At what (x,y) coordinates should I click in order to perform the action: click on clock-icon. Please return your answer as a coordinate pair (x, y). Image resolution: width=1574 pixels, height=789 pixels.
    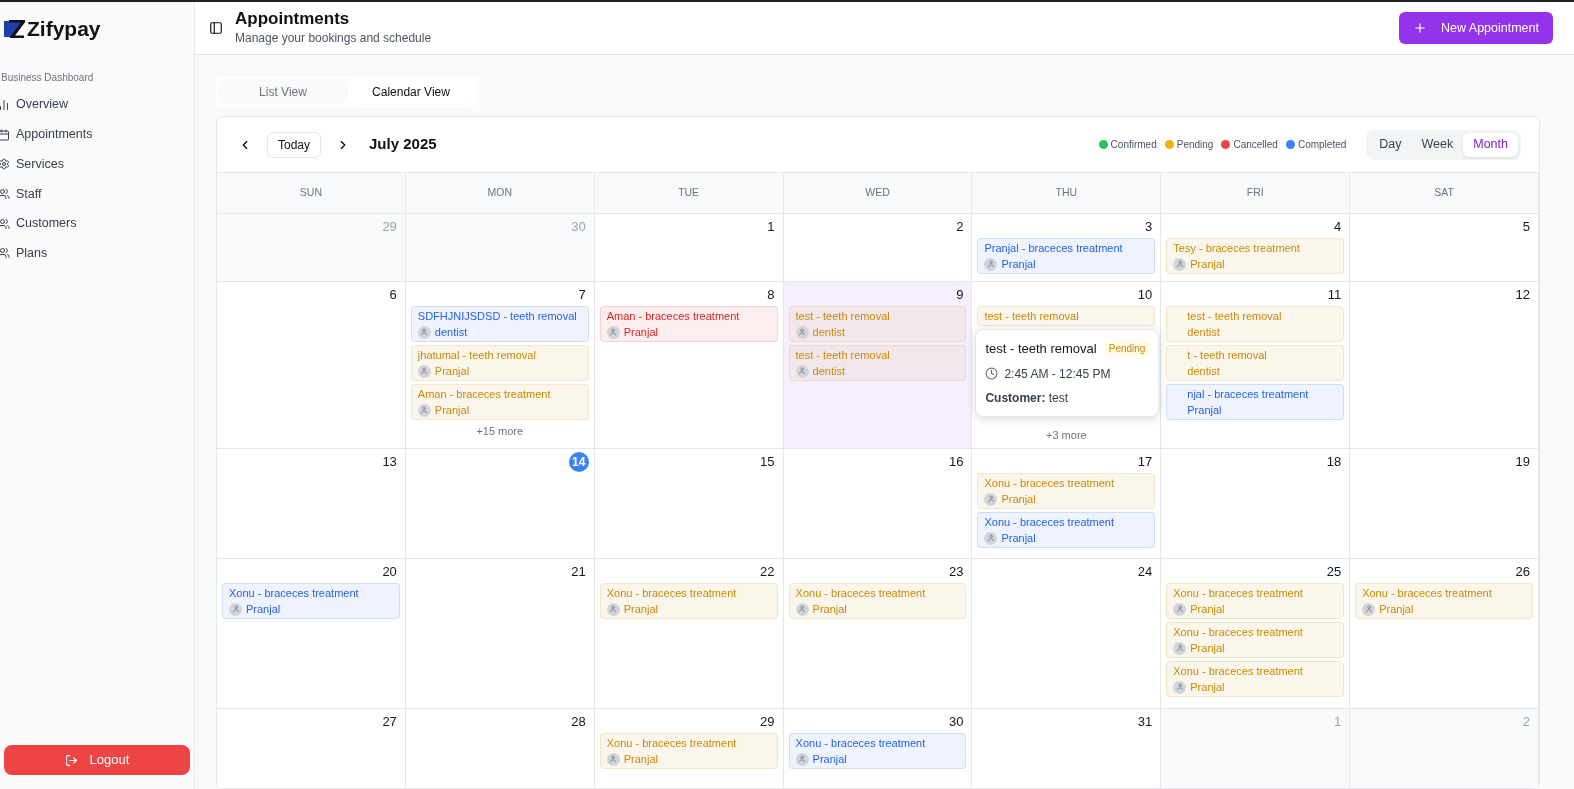
    Looking at the image, I should click on (992, 373).